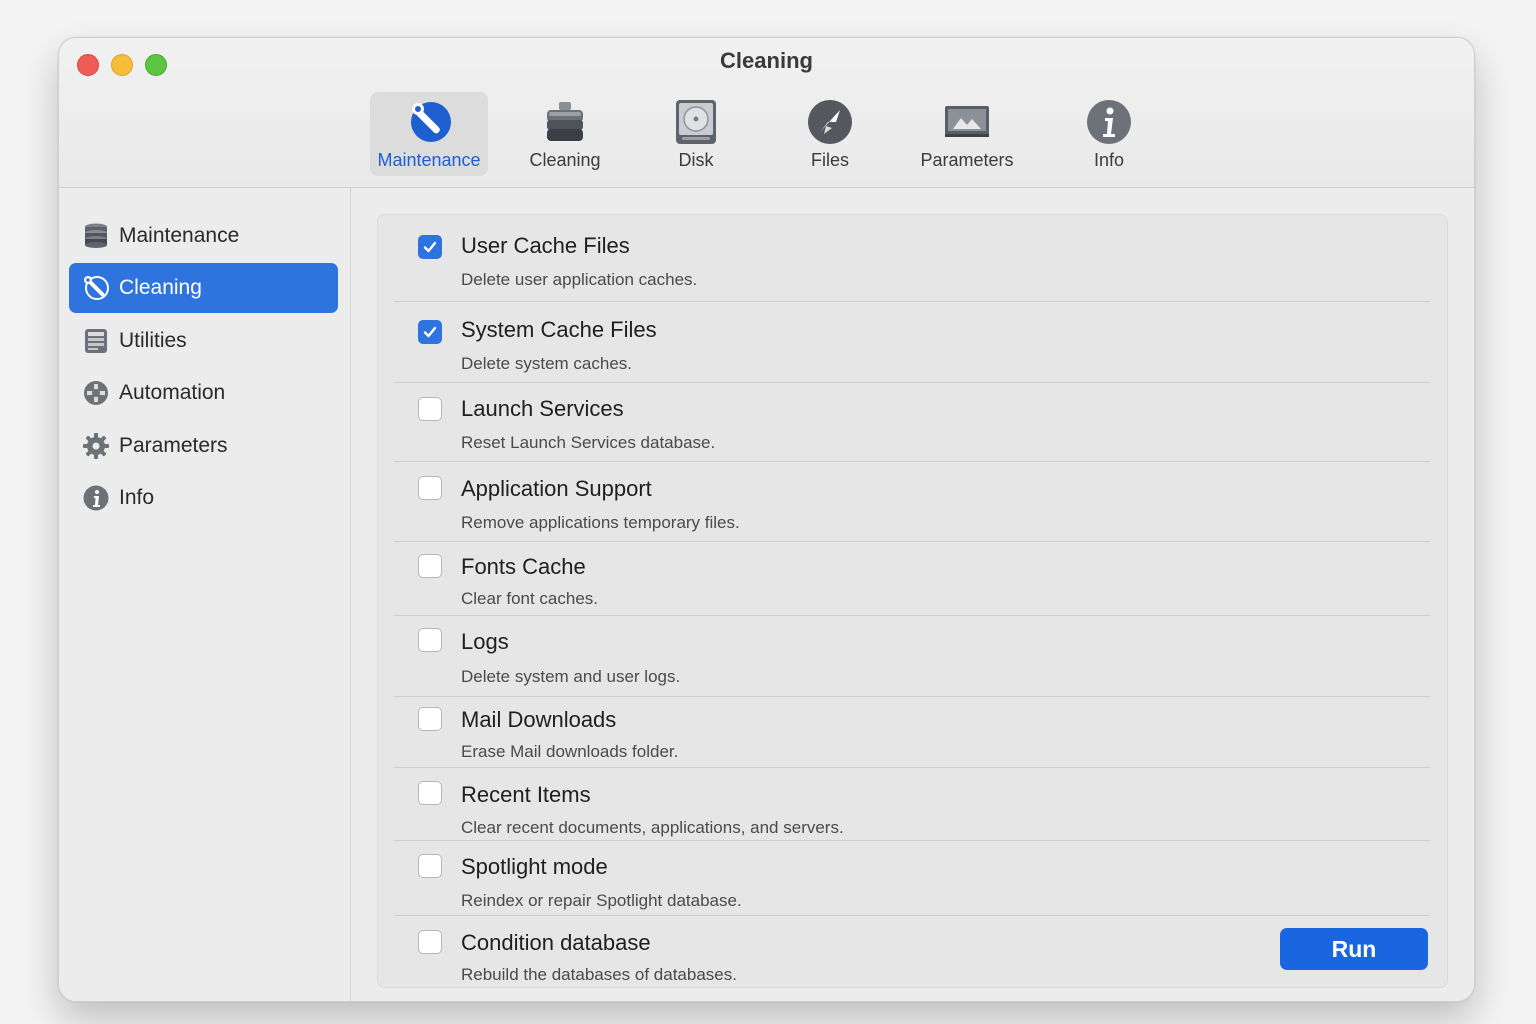  I want to click on sidebar-item-automation: Automation, so click(203, 393).